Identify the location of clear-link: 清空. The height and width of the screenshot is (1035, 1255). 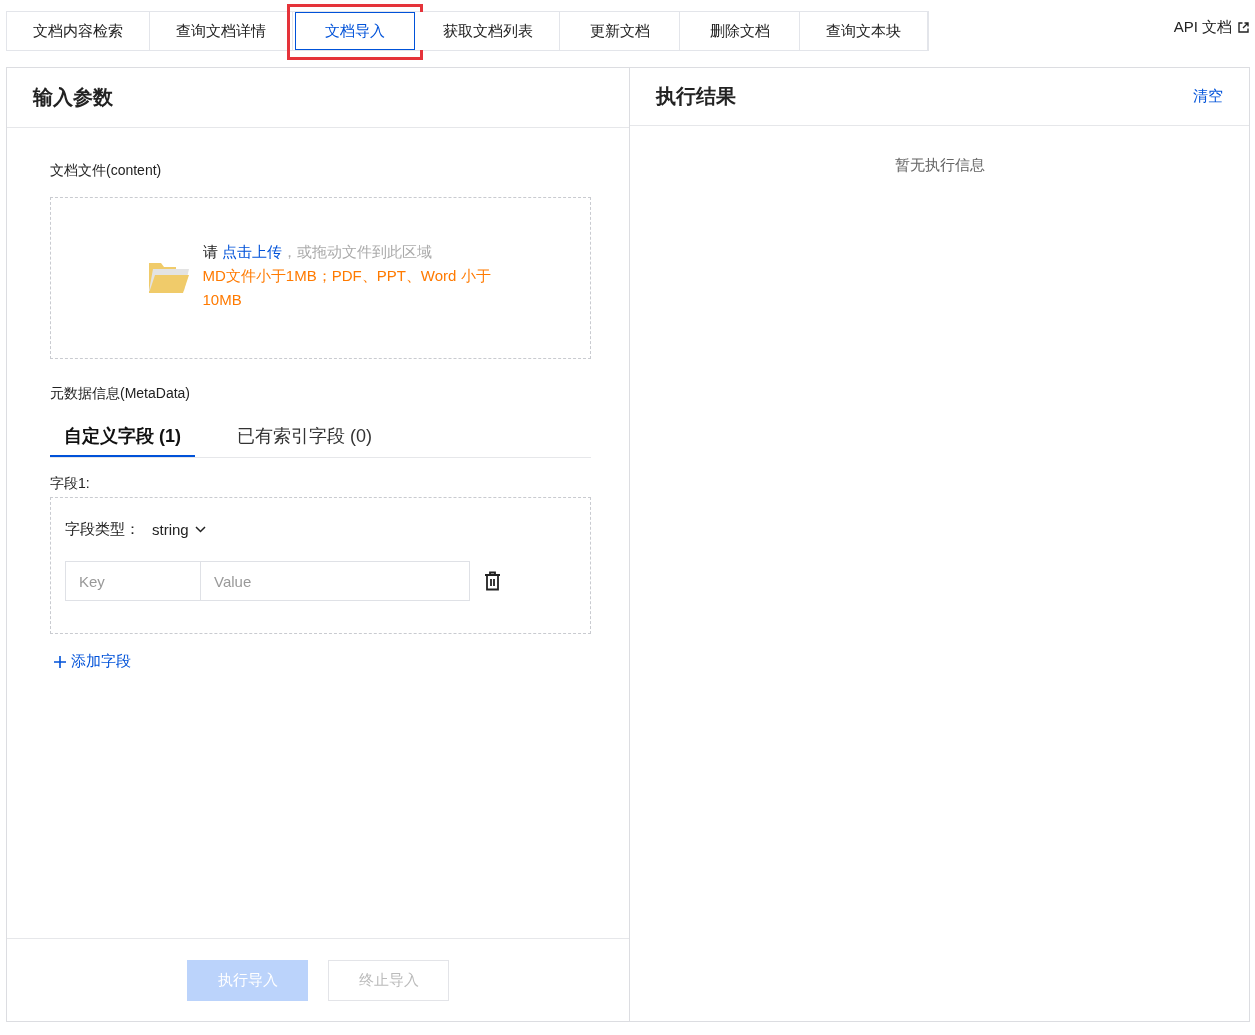
(1208, 96).